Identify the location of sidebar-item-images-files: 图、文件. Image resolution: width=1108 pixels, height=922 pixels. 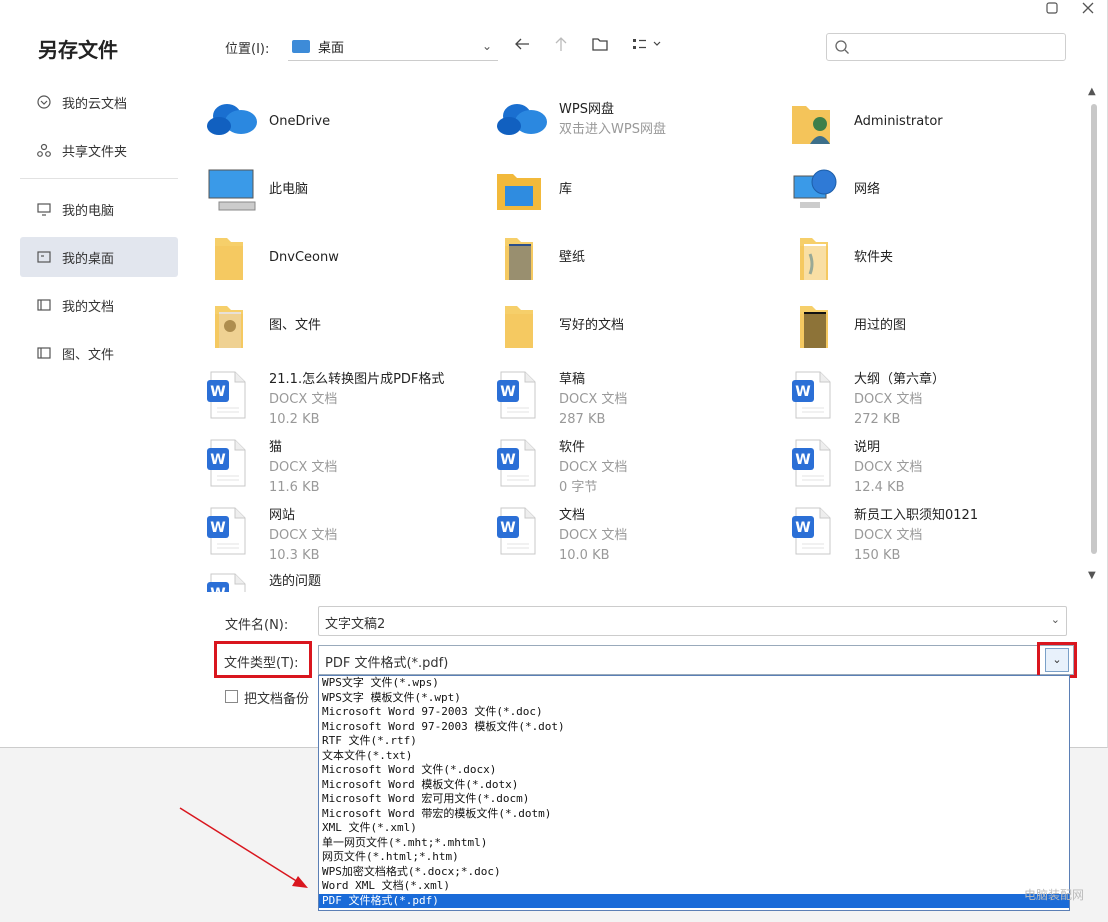
(99, 353).